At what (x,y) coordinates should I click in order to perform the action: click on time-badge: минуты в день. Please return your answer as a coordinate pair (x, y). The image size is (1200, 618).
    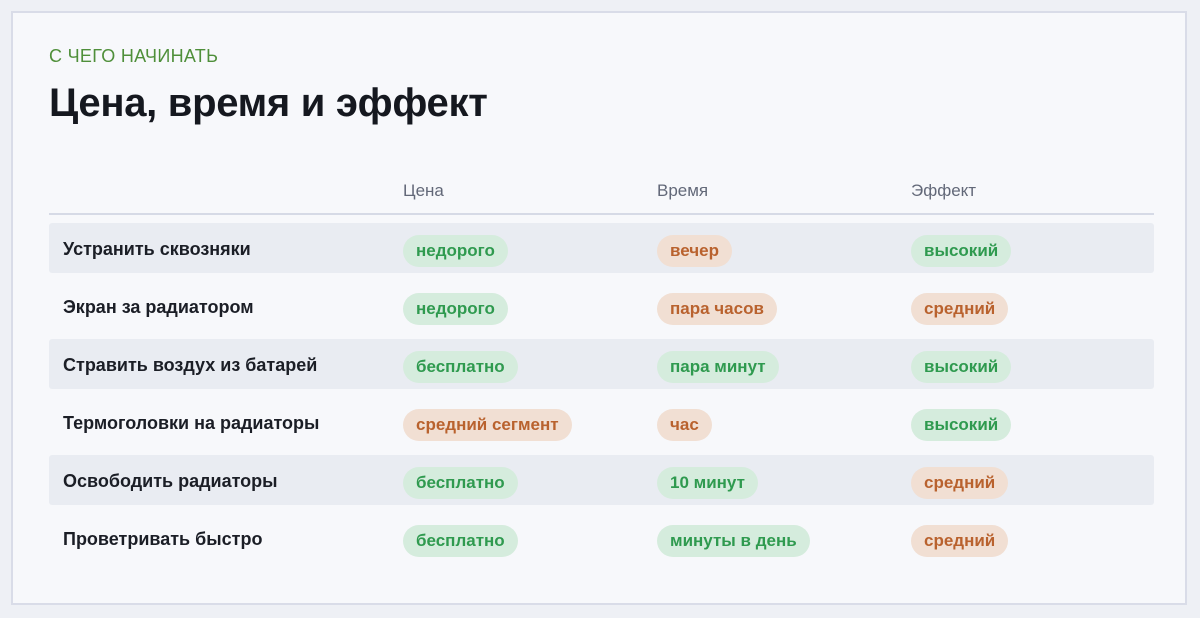
    Looking at the image, I should click on (733, 541).